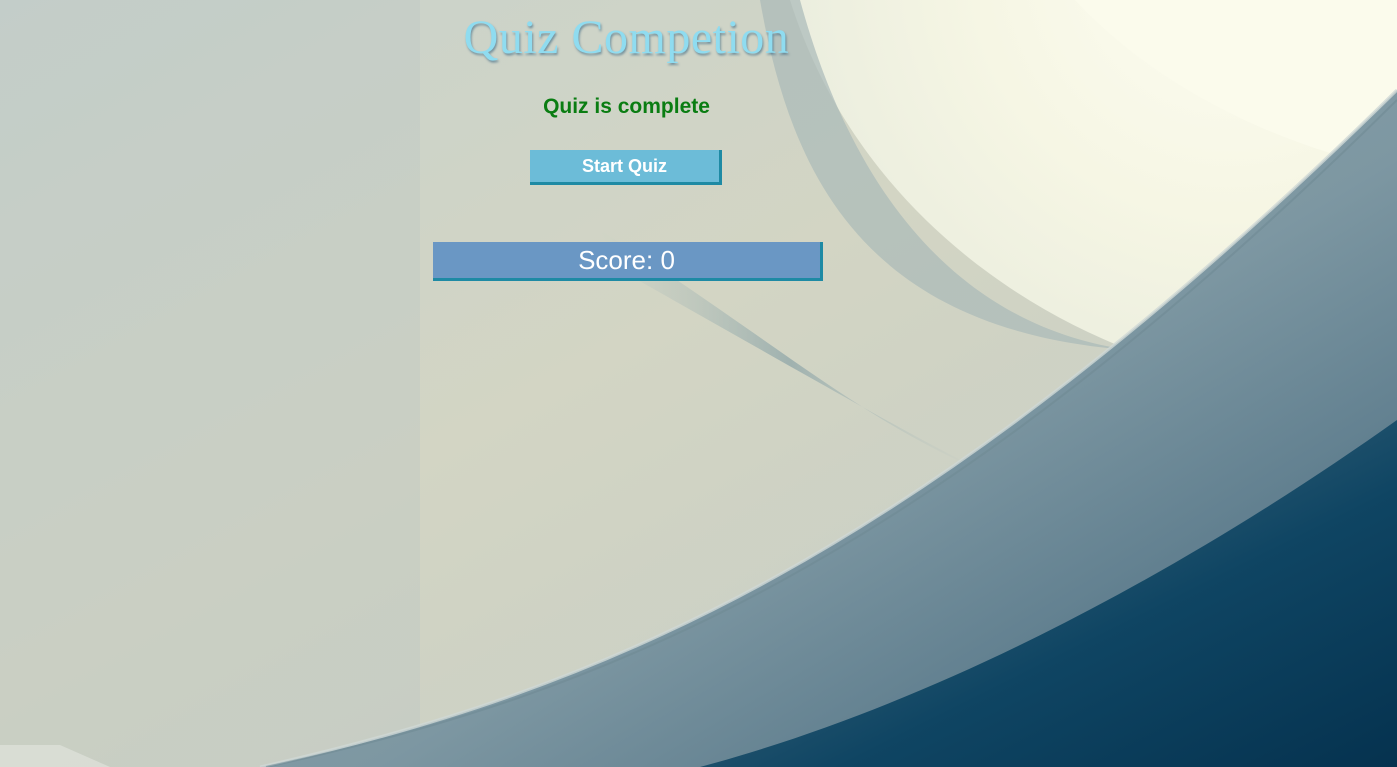 The width and height of the screenshot is (1397, 767). Describe the element at coordinates (626, 106) in the screenshot. I see `quiz-status-message: Quiz is complete` at that location.